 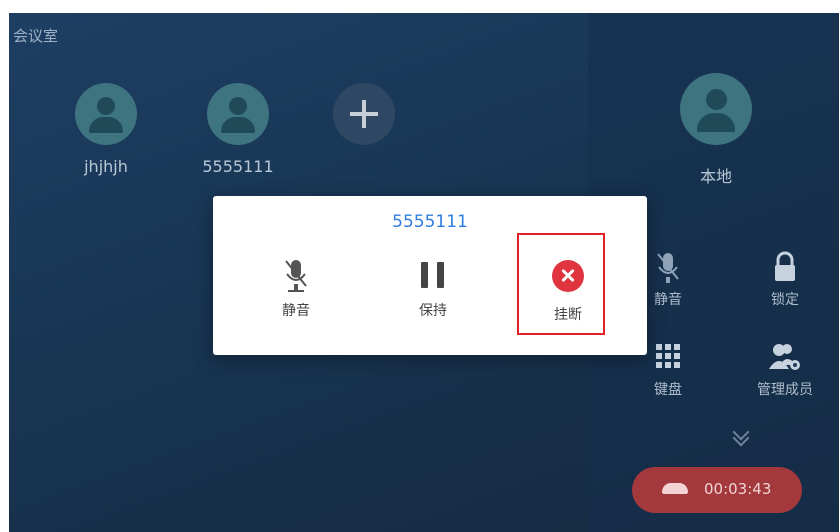 I want to click on hangup-timer-button: 00:03:43, so click(x=717, y=490).